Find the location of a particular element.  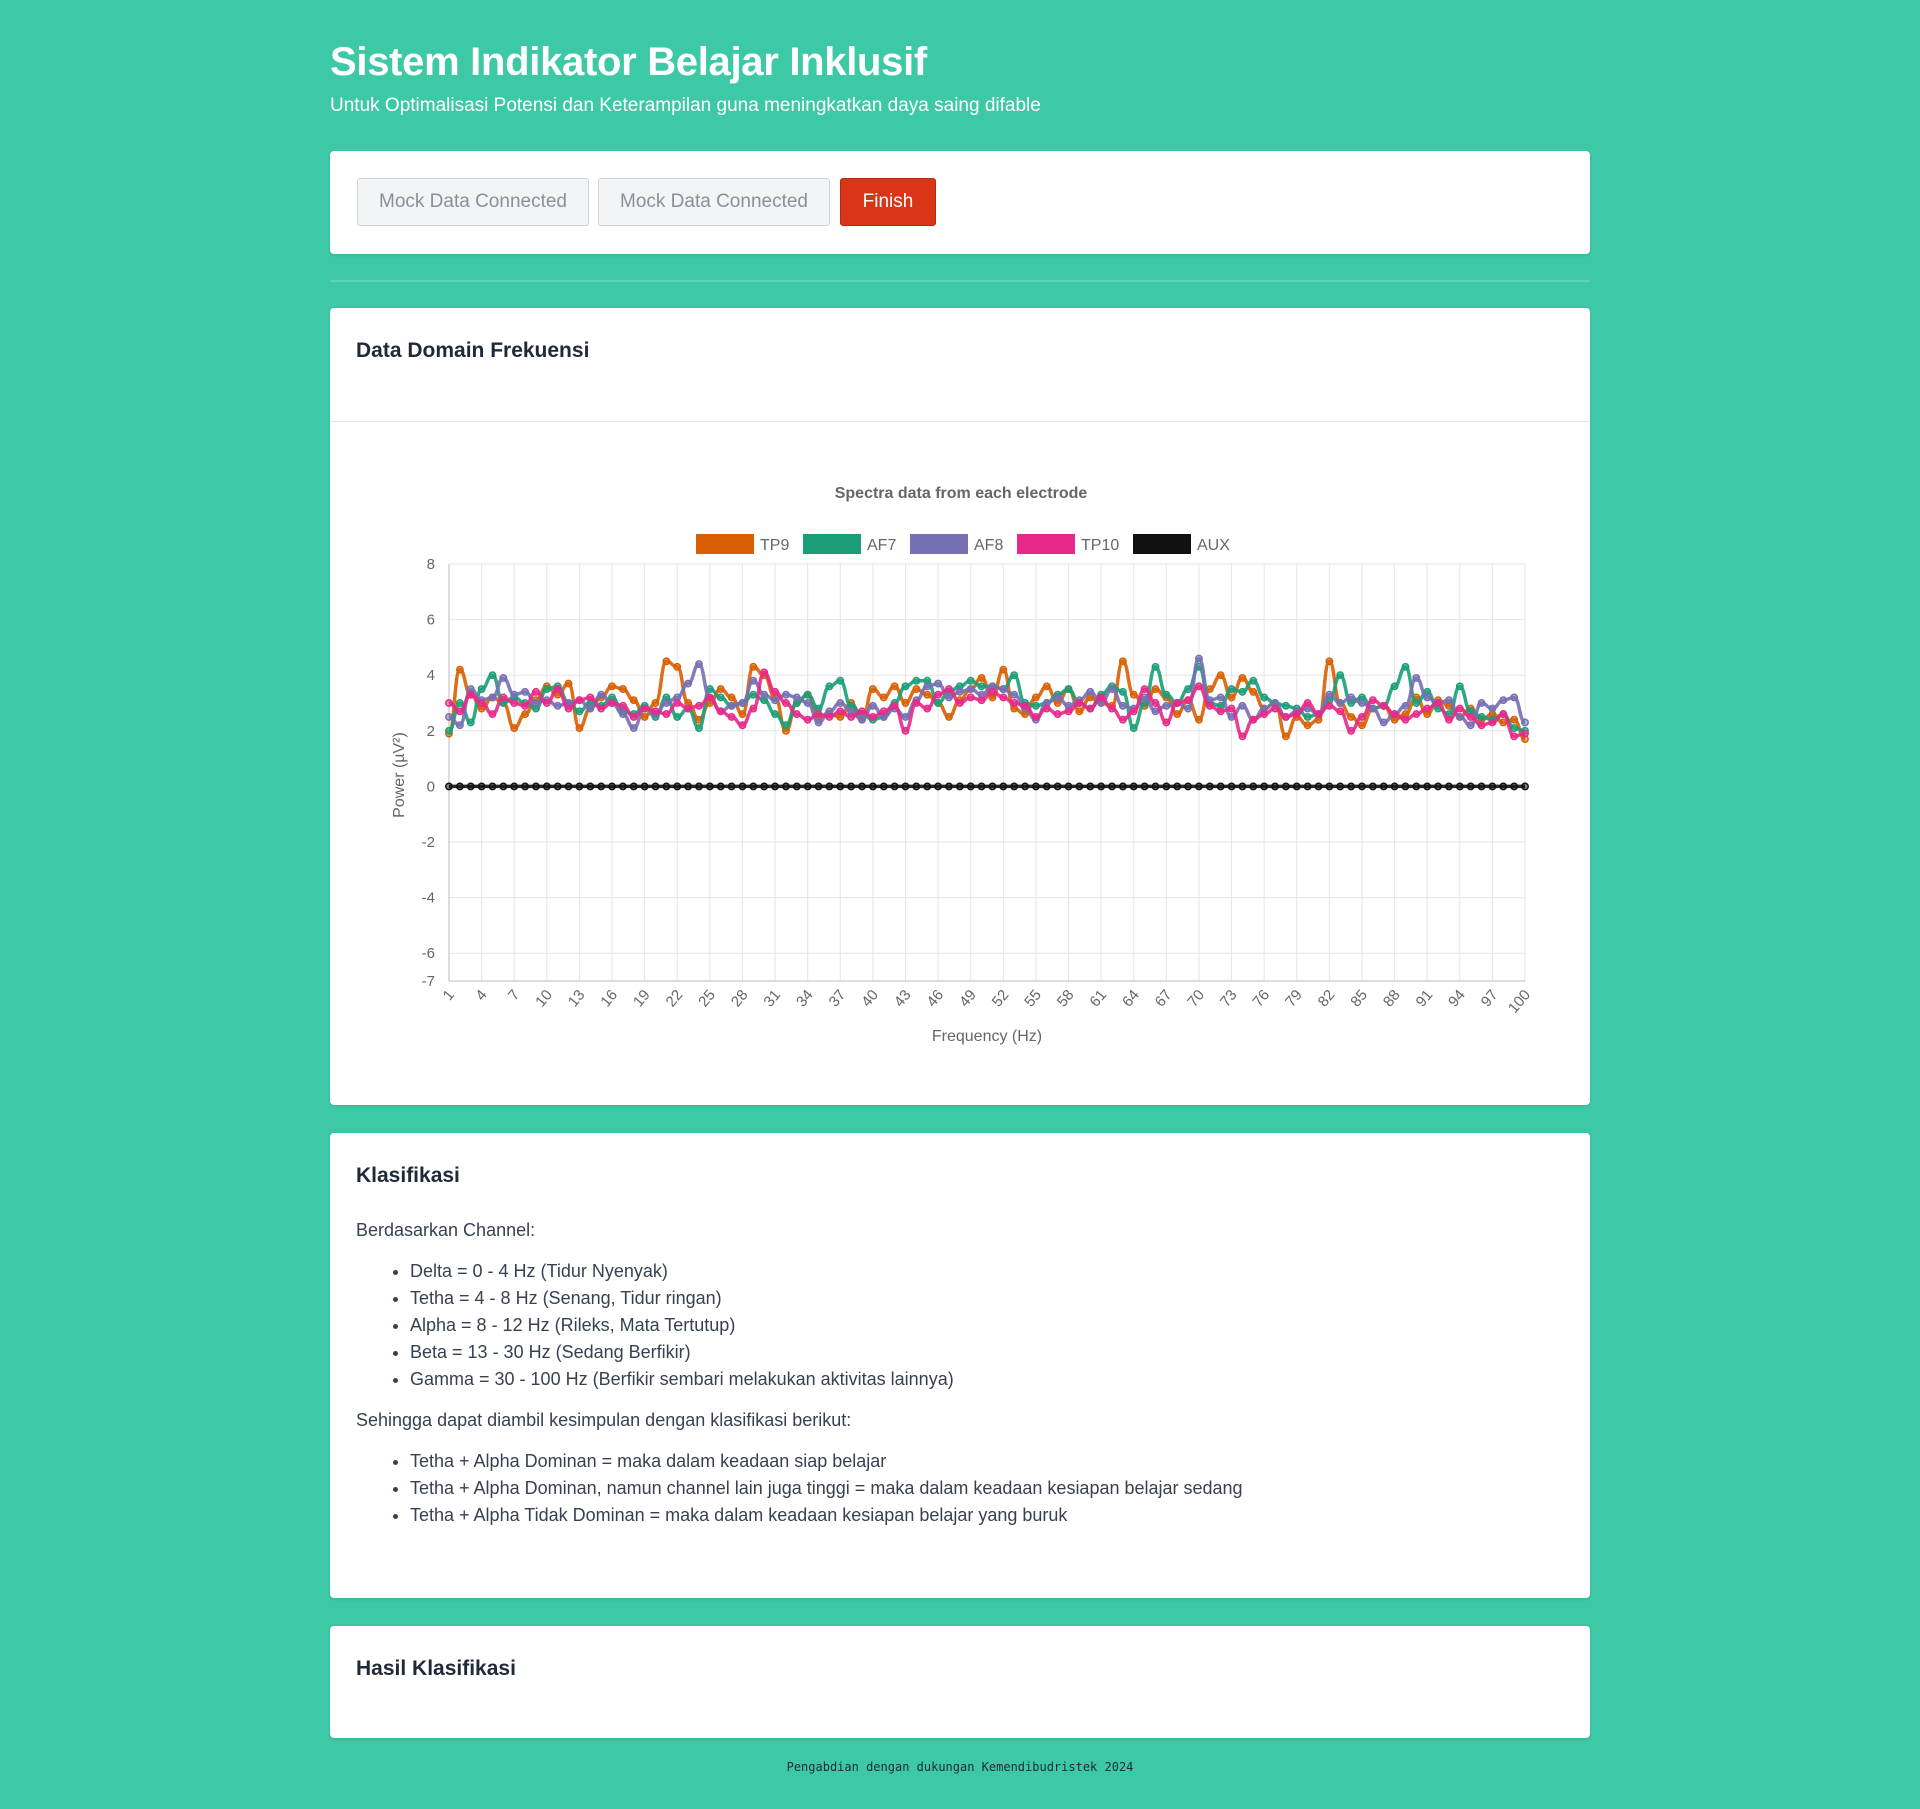

x-tick-label: 10 is located at coordinates (544, 999).